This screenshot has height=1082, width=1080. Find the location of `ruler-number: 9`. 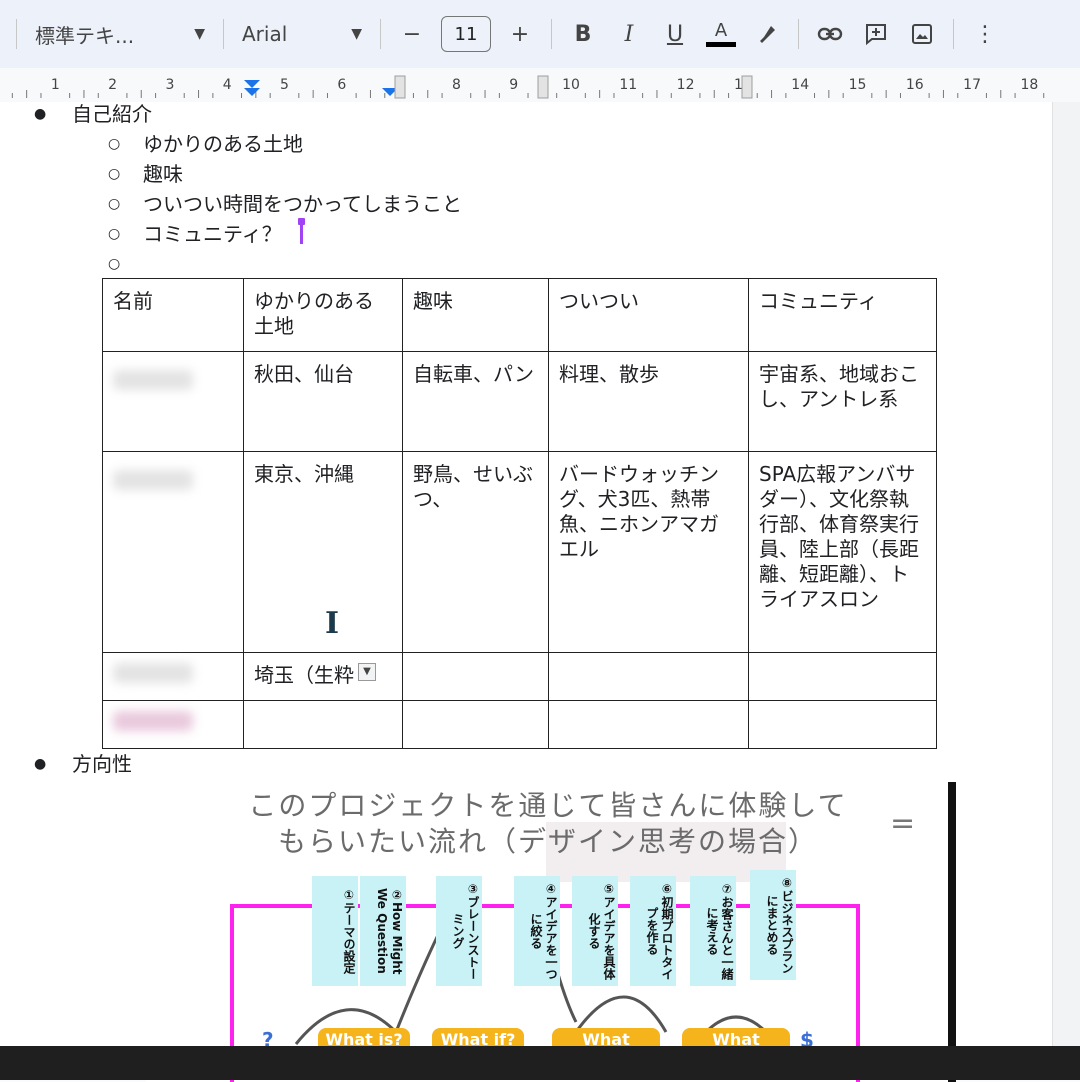

ruler-number: 9 is located at coordinates (513, 85).